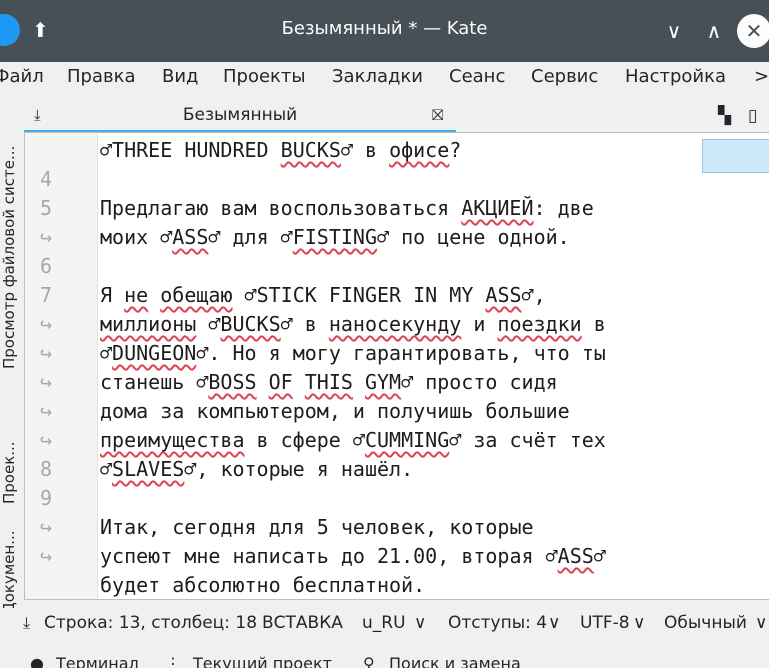 The height and width of the screenshot is (668, 769). What do you see at coordinates (335, 237) in the screenshot?
I see `misspelled-word: FISTING` at bounding box center [335, 237].